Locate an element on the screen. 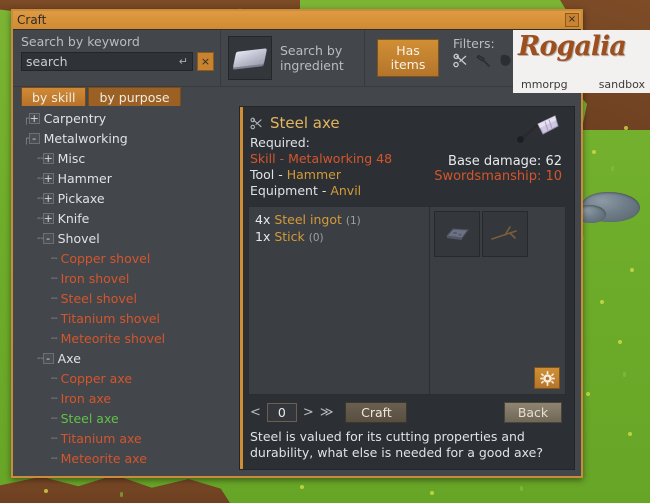 The width and height of the screenshot is (650, 503). tab-by-purpose: by purpose is located at coordinates (134, 96).